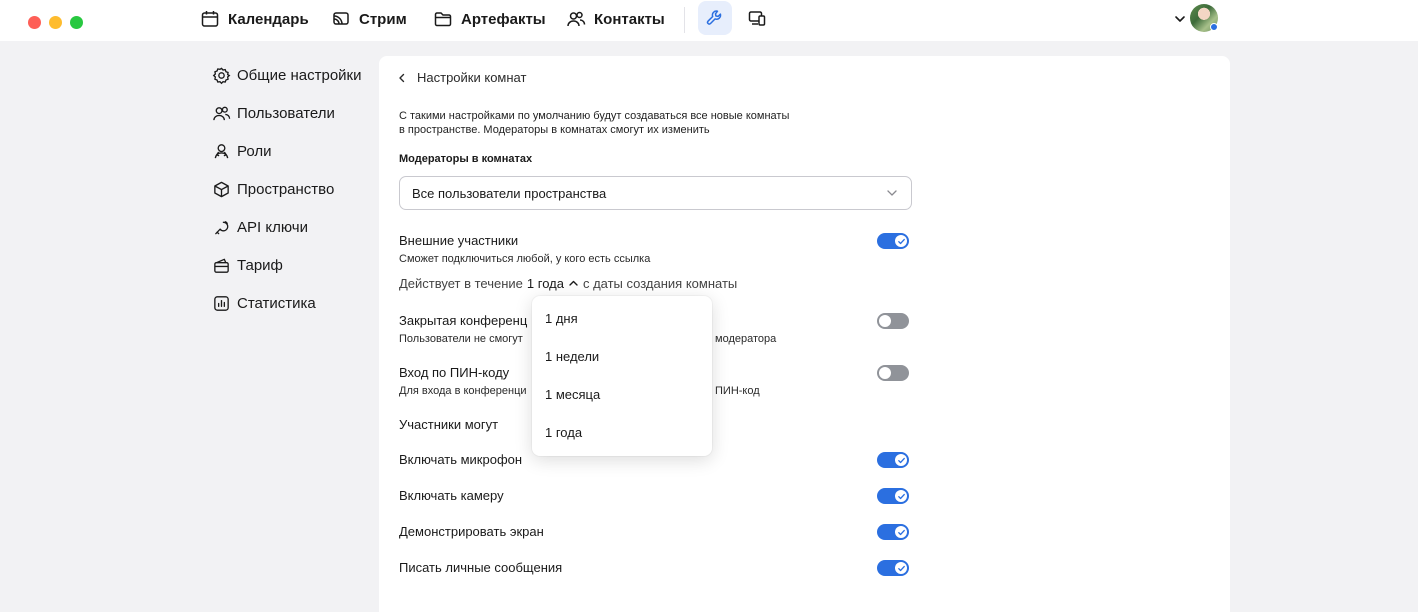 Image resolution: width=1418 pixels, height=612 pixels. I want to click on permission-microphone-toggle, so click(893, 460).